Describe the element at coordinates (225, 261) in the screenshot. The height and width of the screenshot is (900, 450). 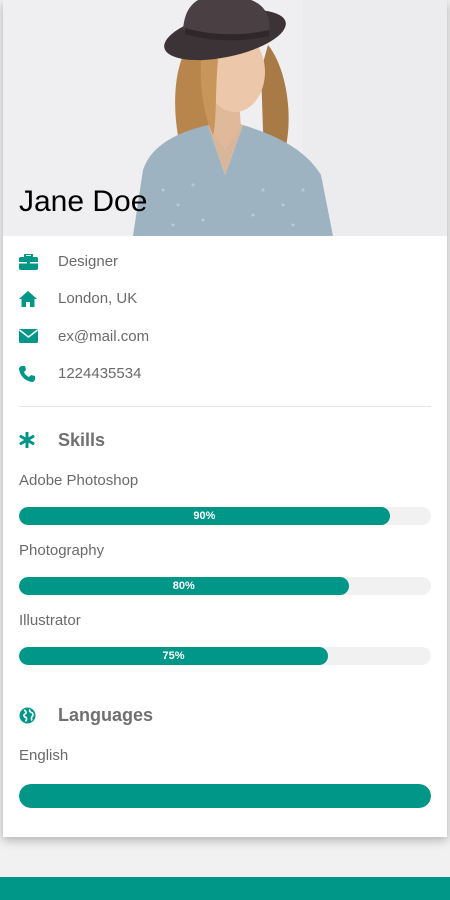
I see `info-row-job: Designer` at that location.